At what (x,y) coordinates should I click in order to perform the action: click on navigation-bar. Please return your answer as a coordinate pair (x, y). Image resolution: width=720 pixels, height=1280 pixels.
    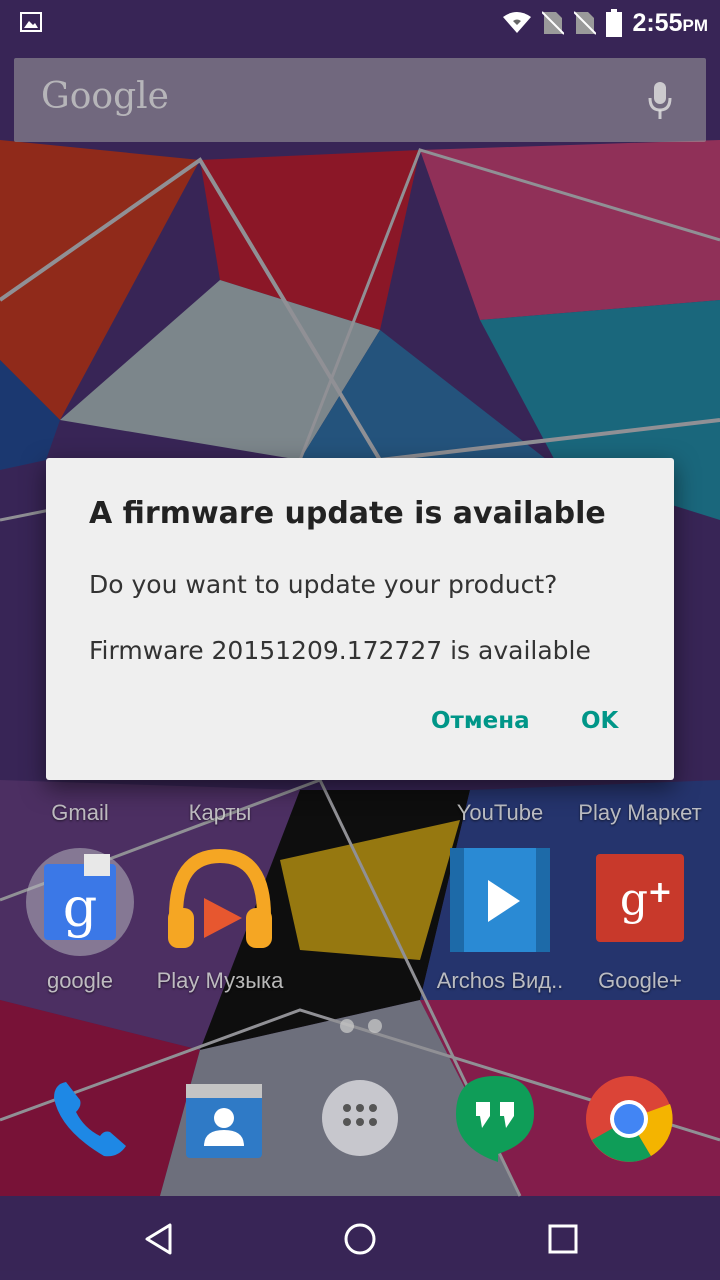
    Looking at the image, I should click on (360, 1238).